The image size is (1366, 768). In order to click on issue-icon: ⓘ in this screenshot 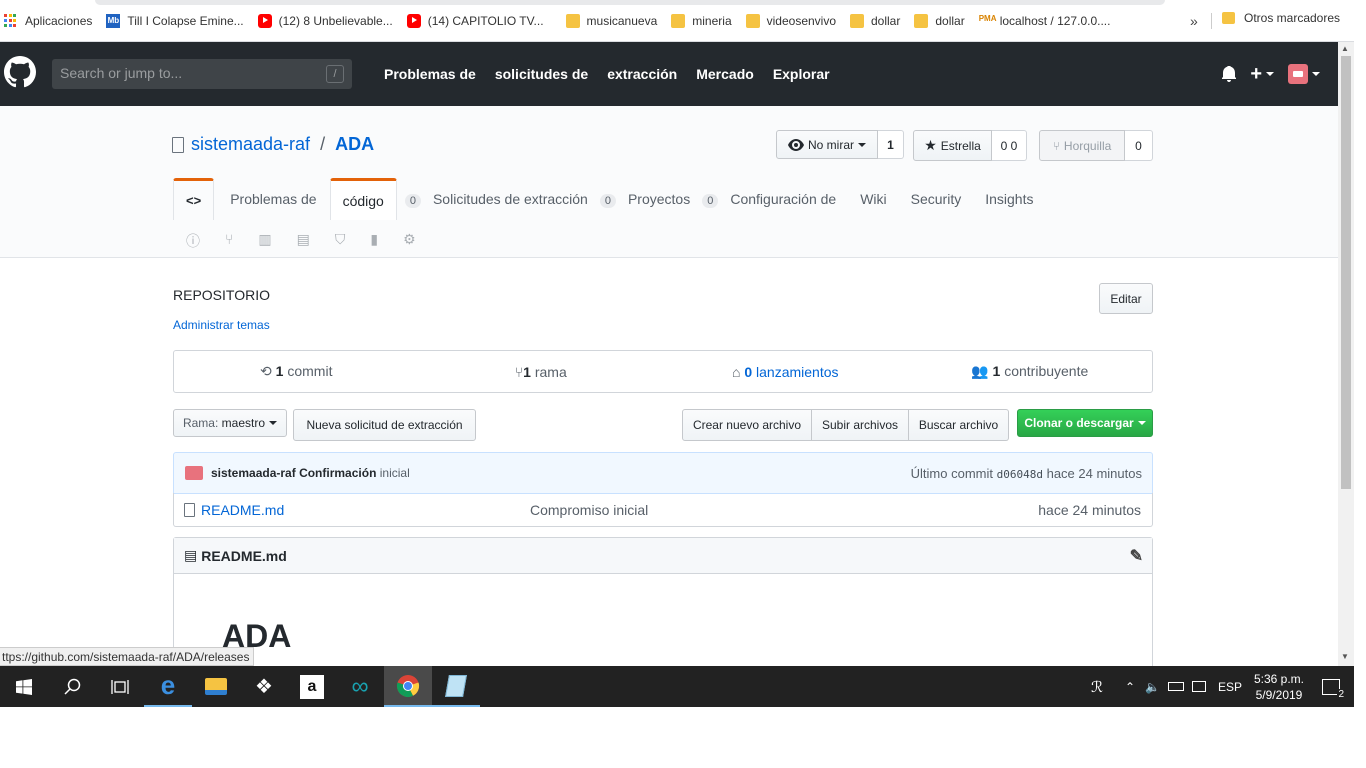, I will do `click(193, 241)`.